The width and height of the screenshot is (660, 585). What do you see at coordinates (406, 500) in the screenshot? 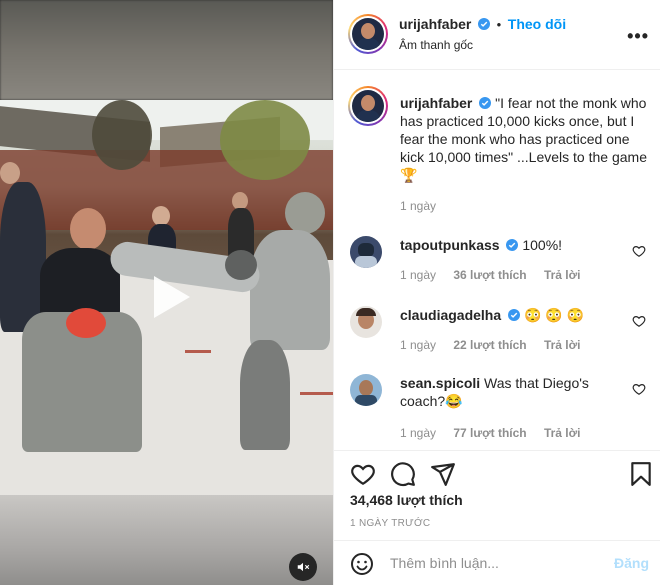
I see `likes-count: 34,468 lượt thích` at bounding box center [406, 500].